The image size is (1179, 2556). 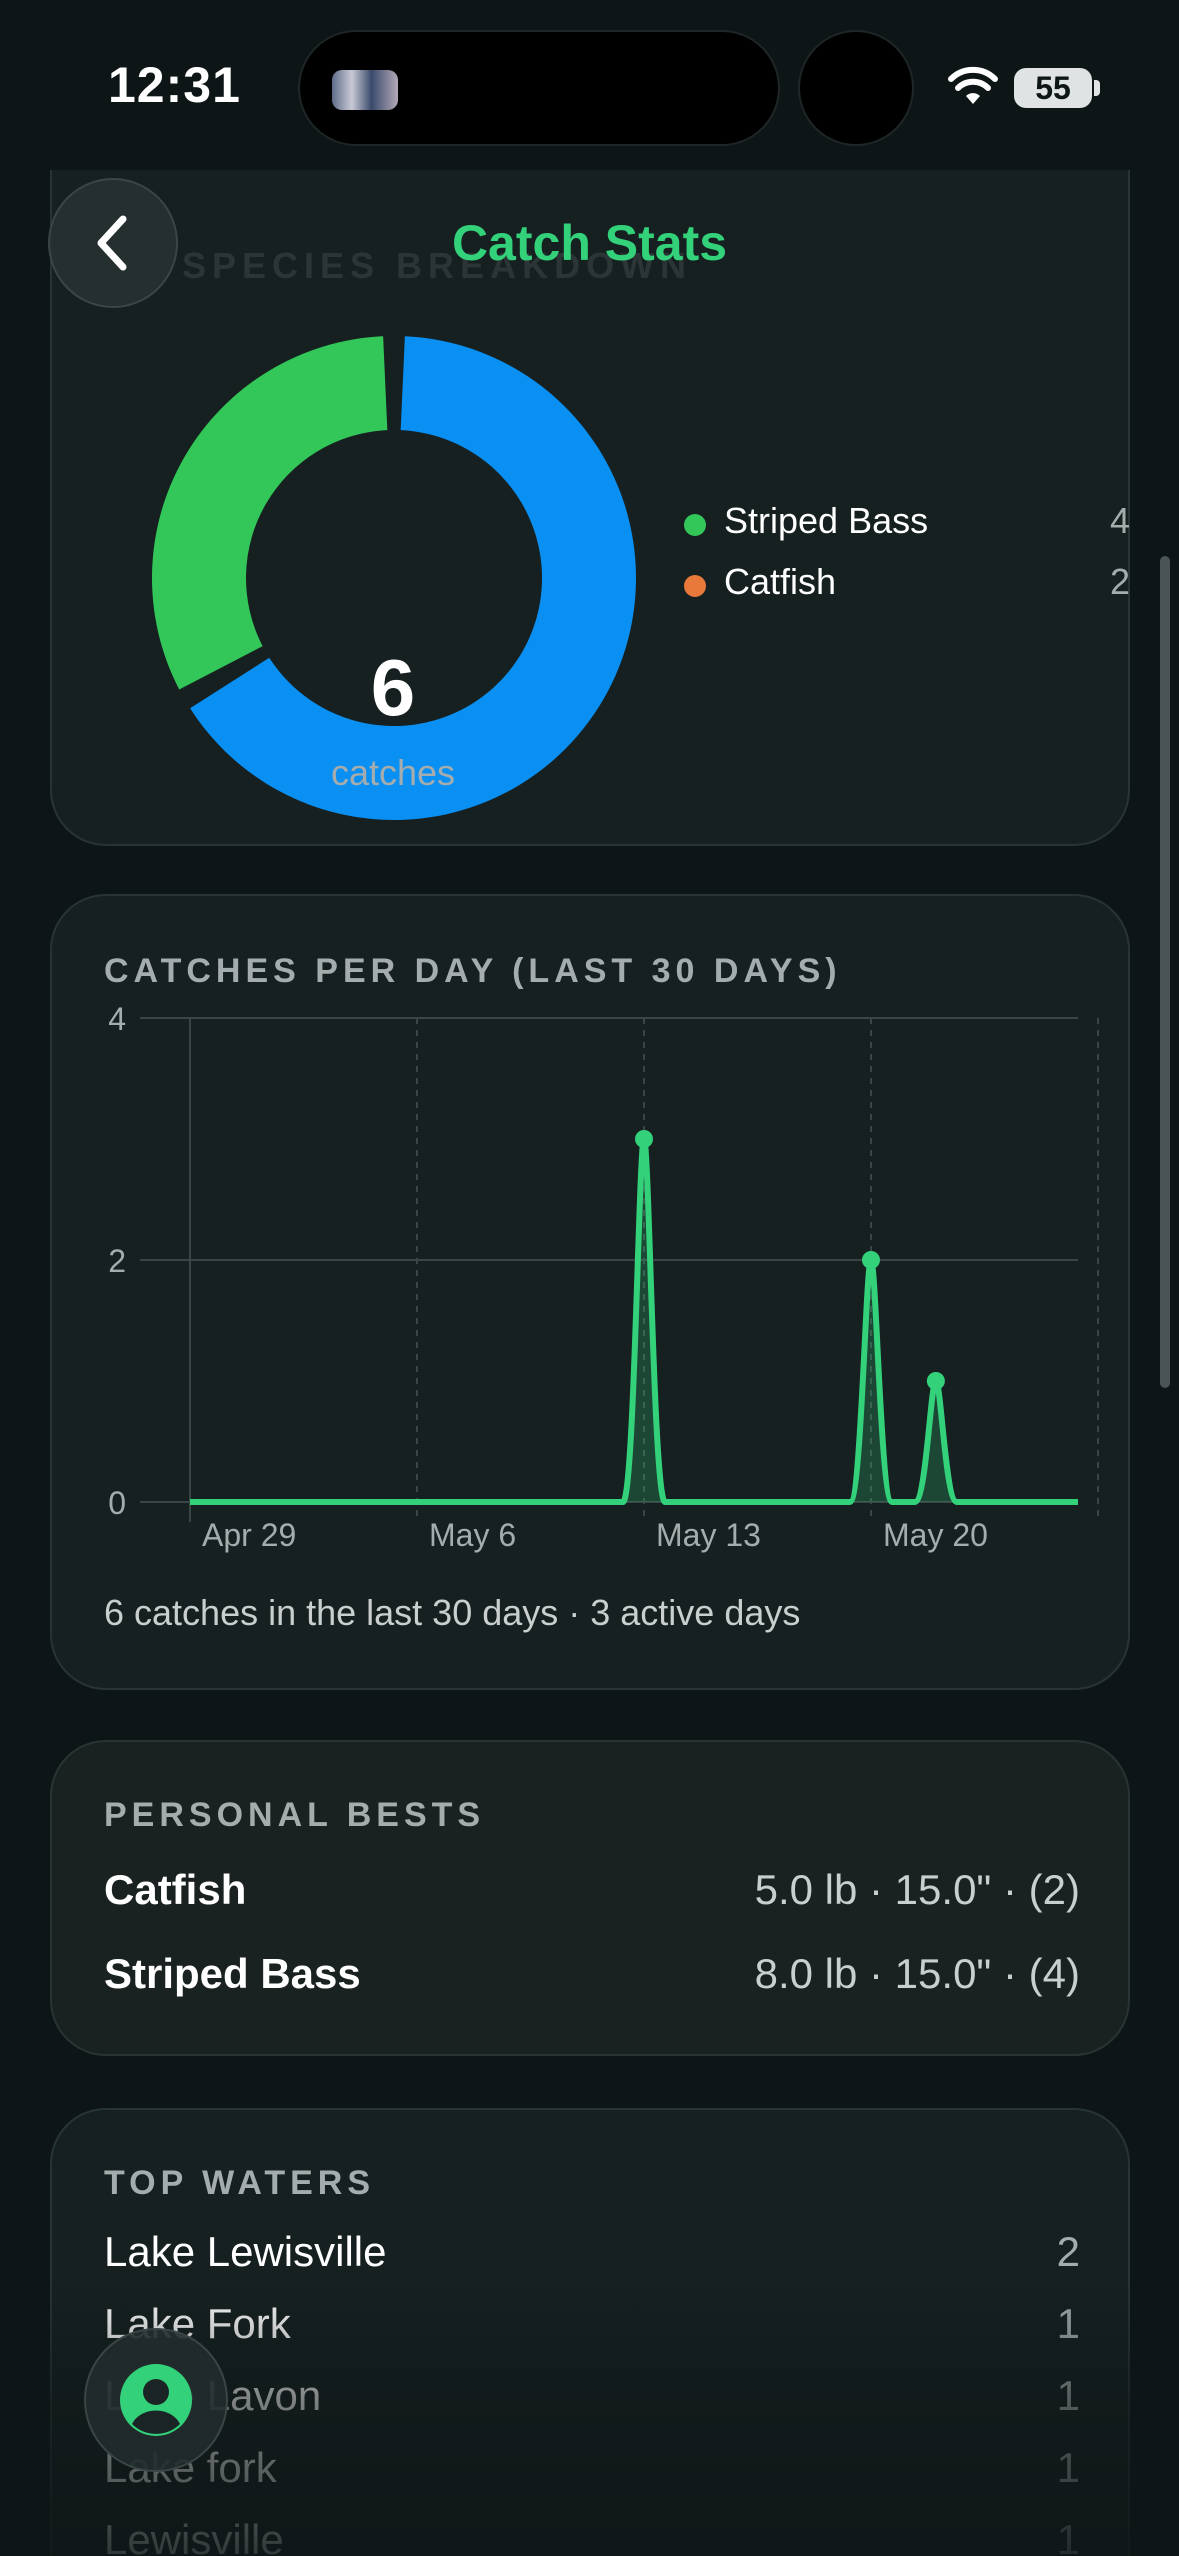 I want to click on top-waters-label: TOP WATERS, so click(x=240, y=2183).